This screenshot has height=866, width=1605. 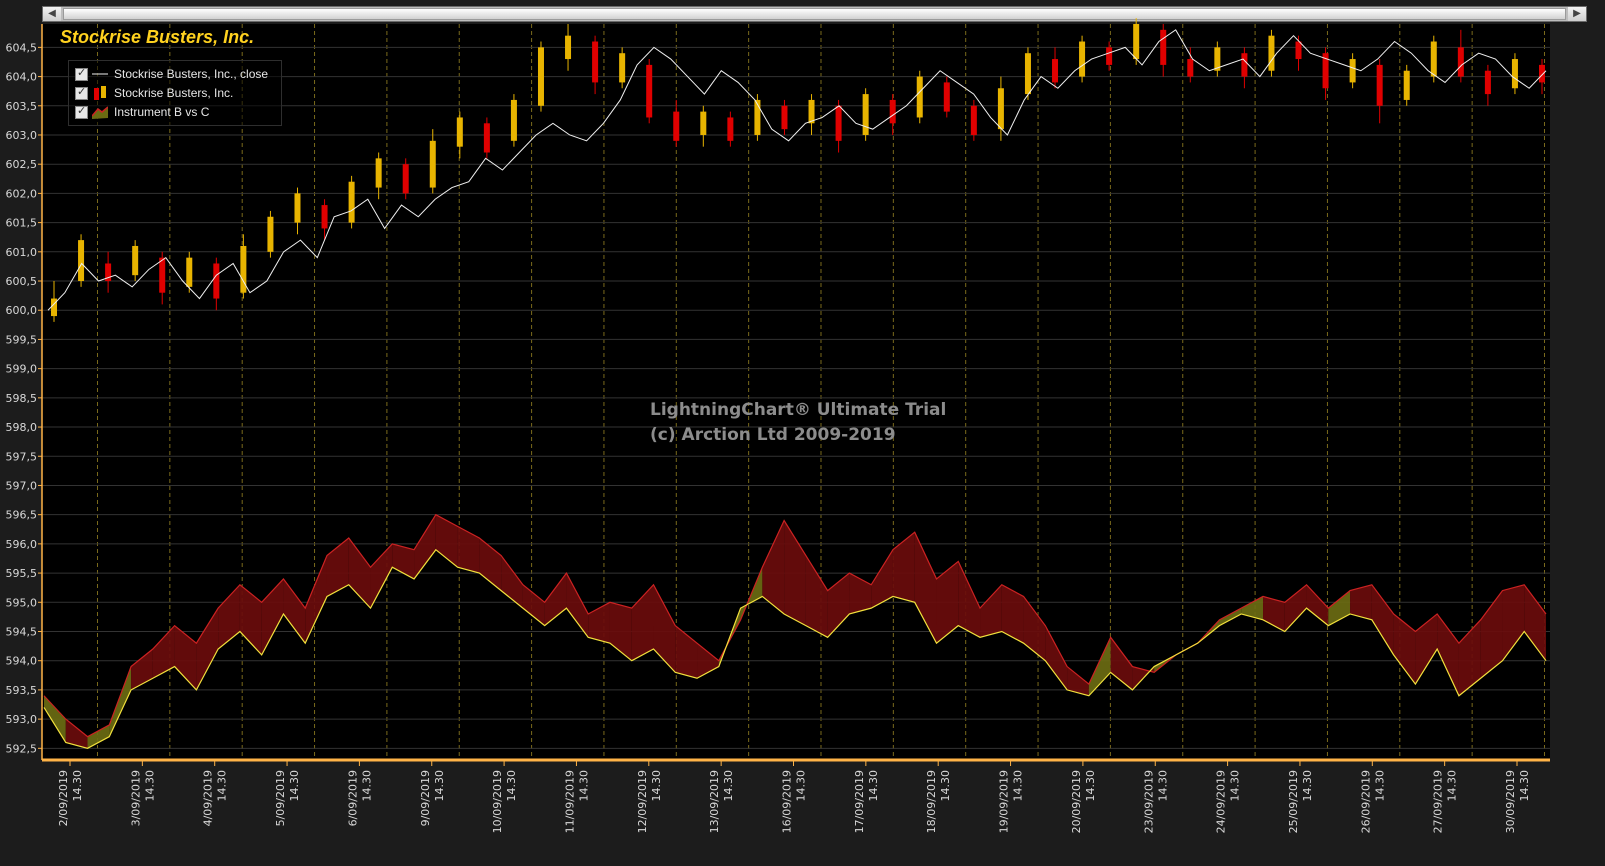 I want to click on y-tick-label: 593,0, so click(x=22, y=719).